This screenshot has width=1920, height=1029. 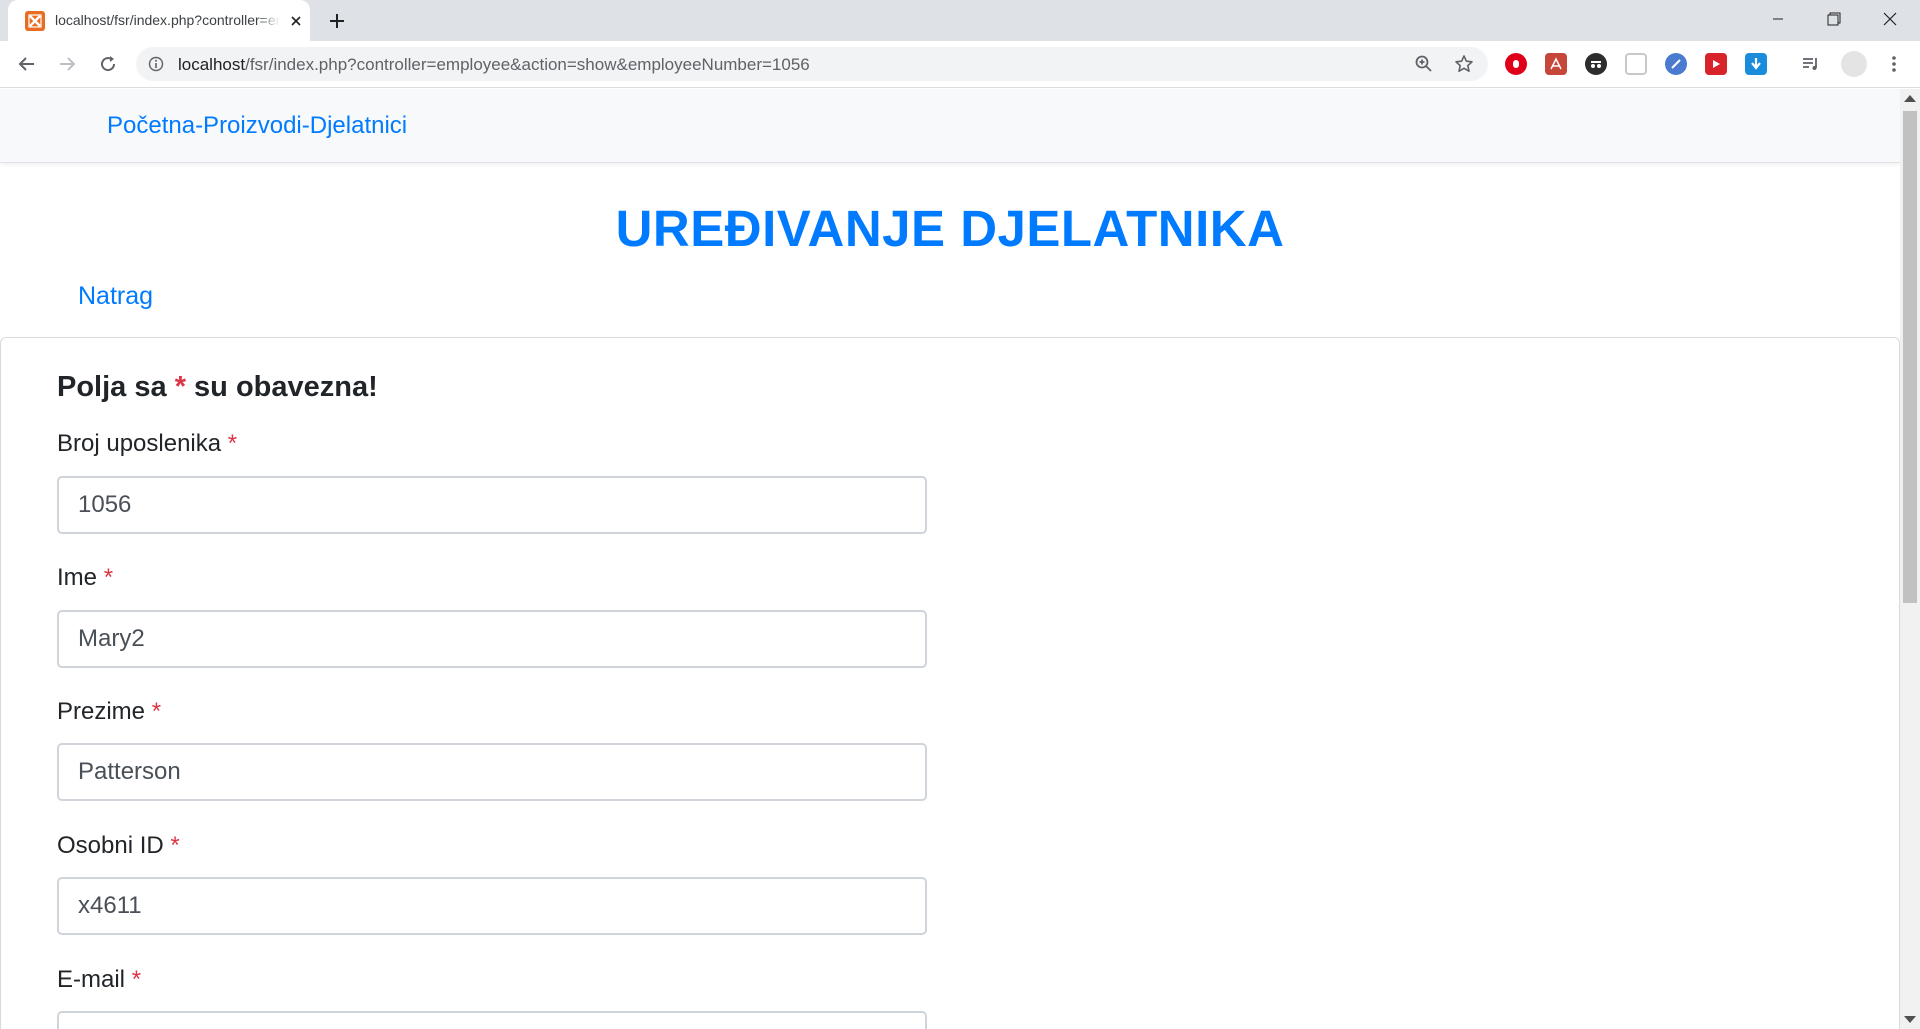 What do you see at coordinates (1890, 19) in the screenshot?
I see `close-window-icon` at bounding box center [1890, 19].